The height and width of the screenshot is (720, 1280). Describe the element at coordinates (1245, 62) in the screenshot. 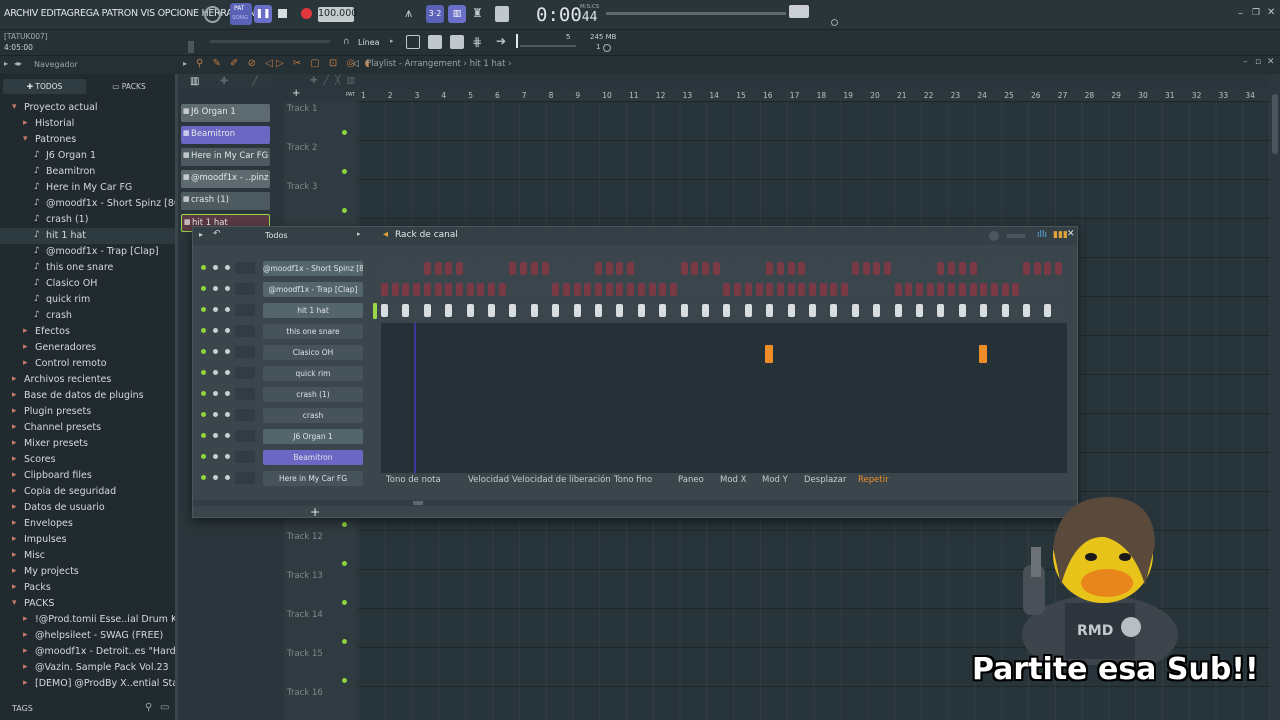

I see `playlist-minimize-icon: –` at that location.